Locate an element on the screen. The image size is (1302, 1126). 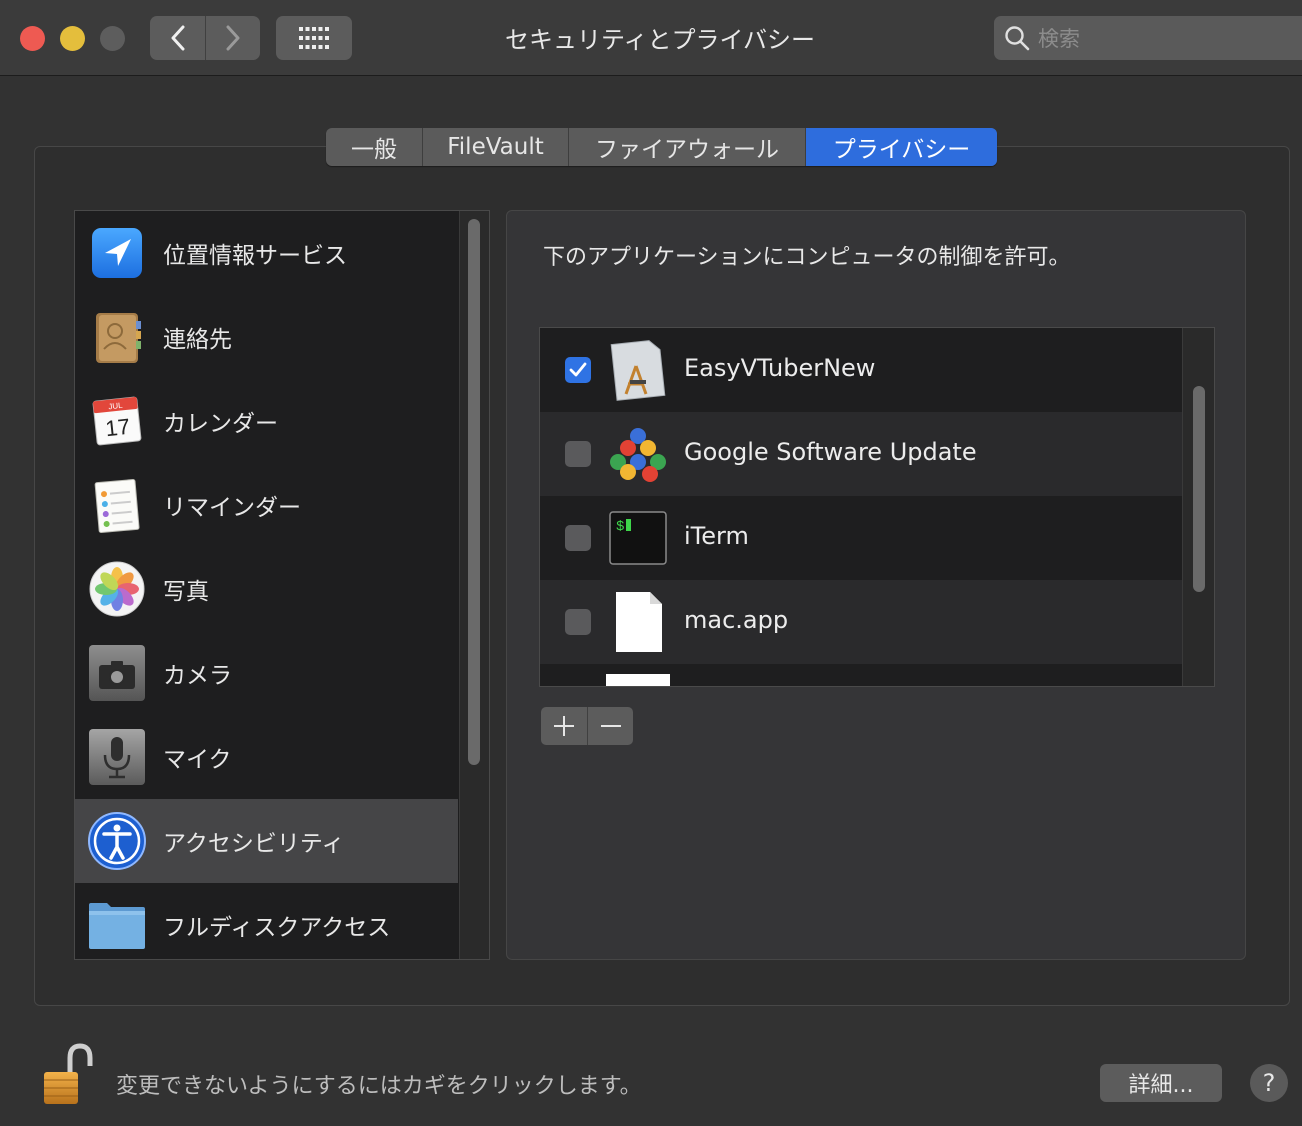
add-app-button is located at coordinates (564, 726).